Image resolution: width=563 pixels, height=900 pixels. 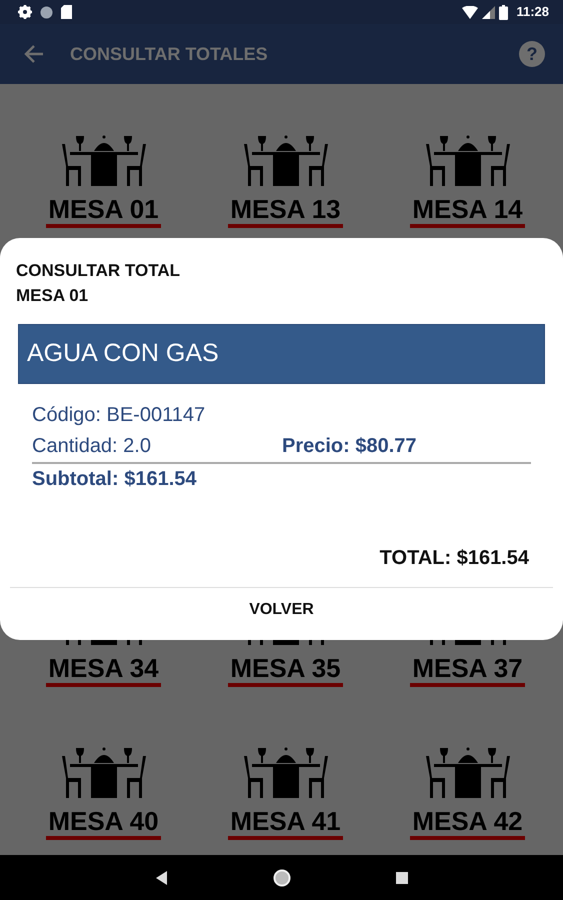 I want to click on battery-icon, so click(x=503, y=12).